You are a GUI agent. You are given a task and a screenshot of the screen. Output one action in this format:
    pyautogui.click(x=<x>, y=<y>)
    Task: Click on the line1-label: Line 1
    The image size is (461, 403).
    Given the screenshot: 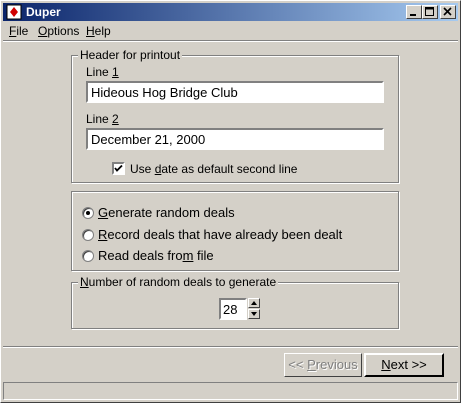 What is the action you would take?
    pyautogui.click(x=102, y=72)
    